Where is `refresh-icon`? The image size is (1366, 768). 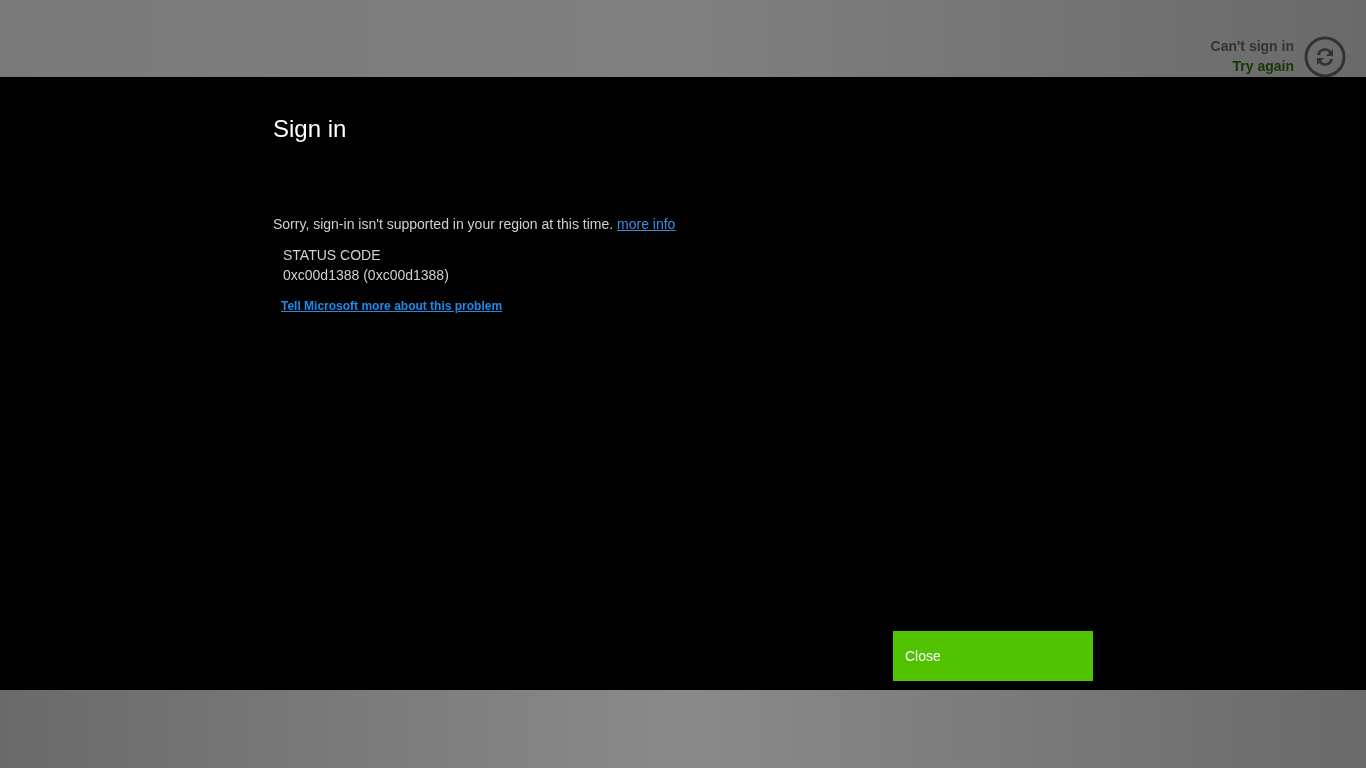
refresh-icon is located at coordinates (1325, 56).